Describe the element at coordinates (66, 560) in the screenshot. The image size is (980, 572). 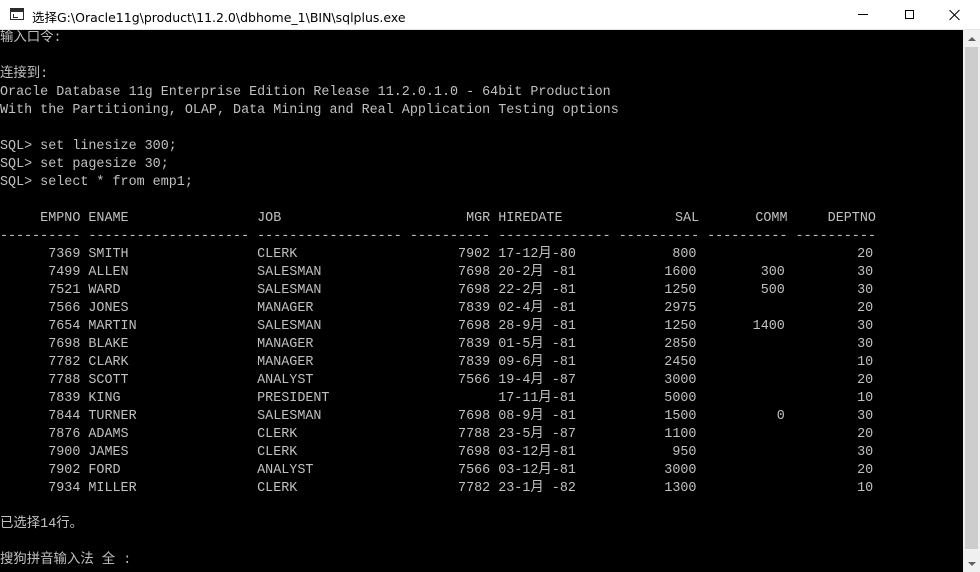
I see `ime-status: 搜狗拼音输入法 全 :` at that location.